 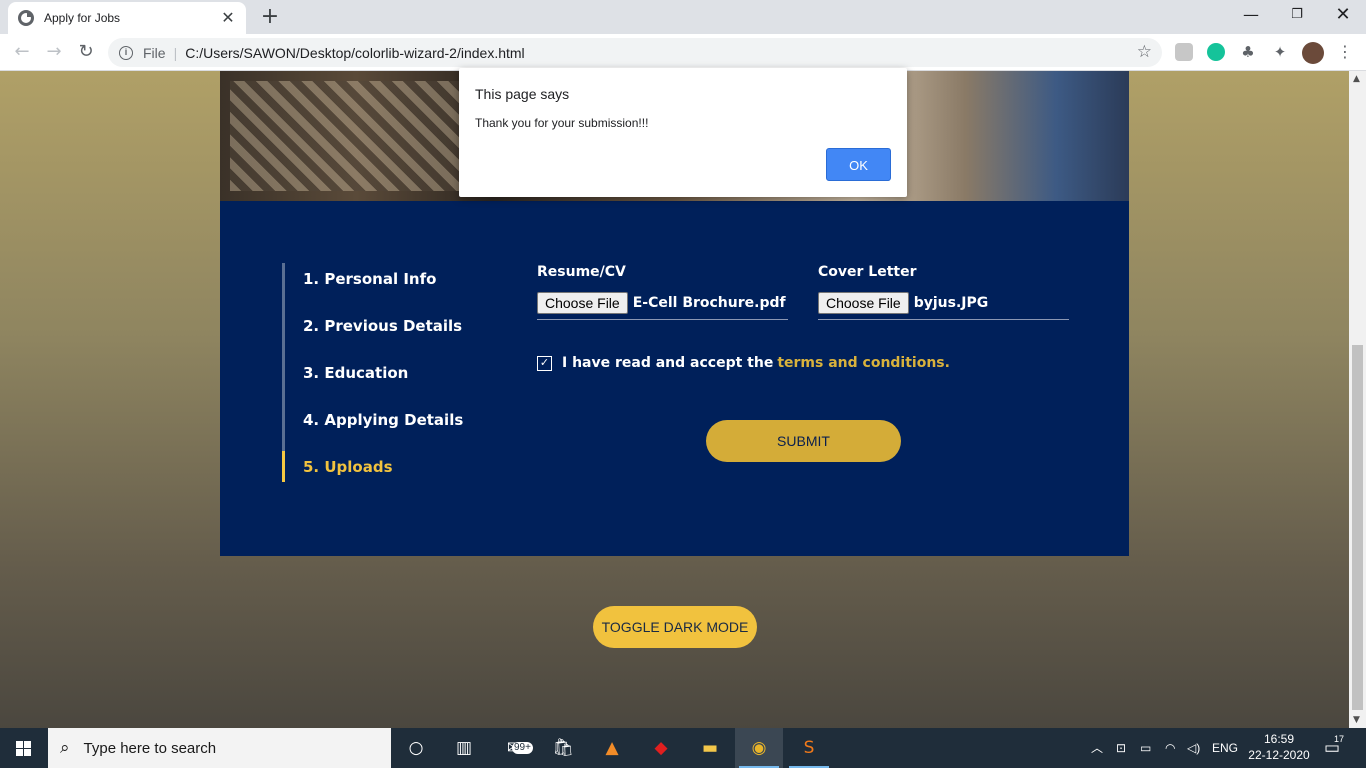 I want to click on vertical-scrollbar: ▲ ▼, so click(x=1357, y=399).